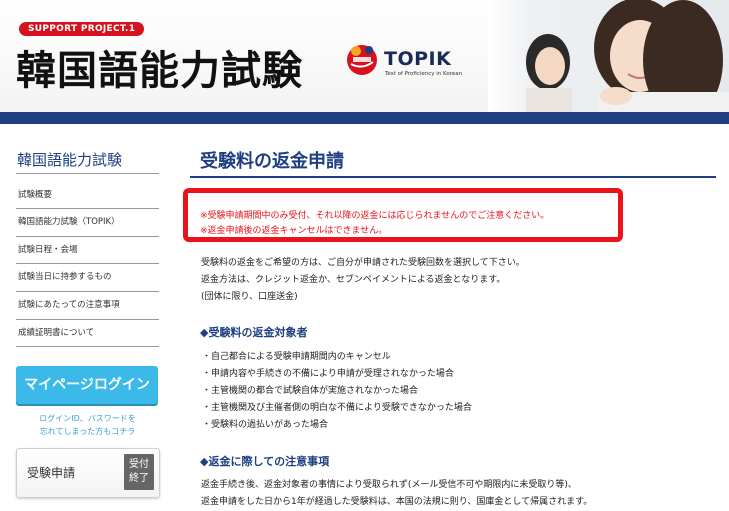  I want to click on exam-application-label: 受験申請, so click(51, 473).